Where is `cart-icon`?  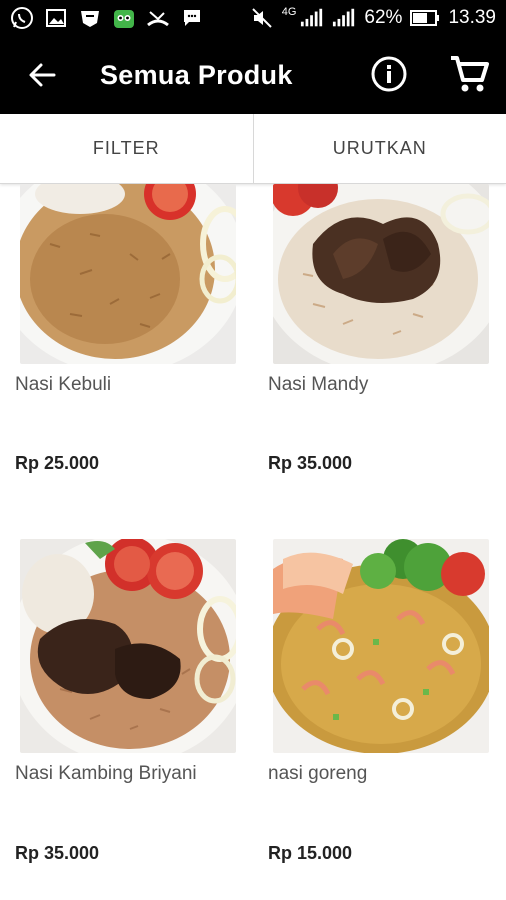 cart-icon is located at coordinates (470, 74).